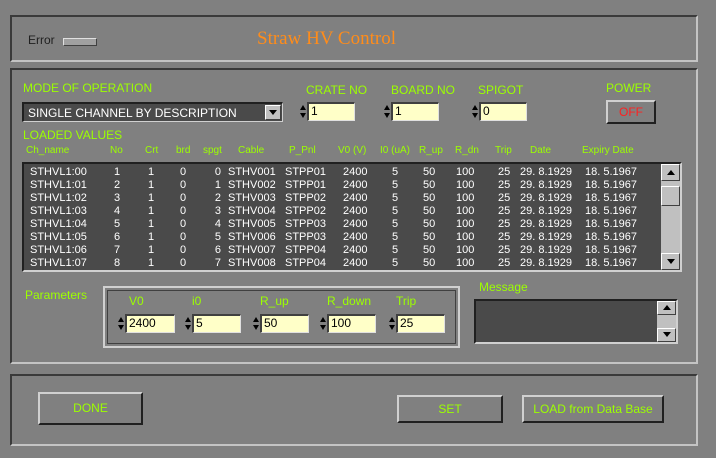  I want to click on done-button: DONE, so click(90, 408).